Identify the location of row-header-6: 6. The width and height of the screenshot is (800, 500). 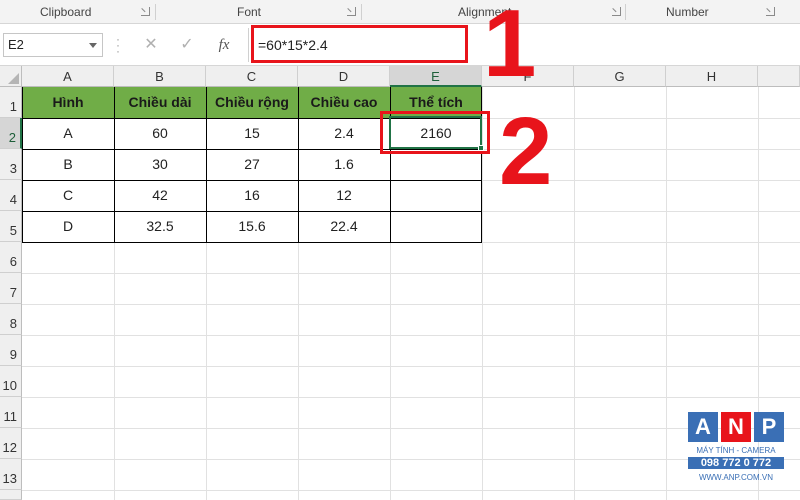
(11, 257).